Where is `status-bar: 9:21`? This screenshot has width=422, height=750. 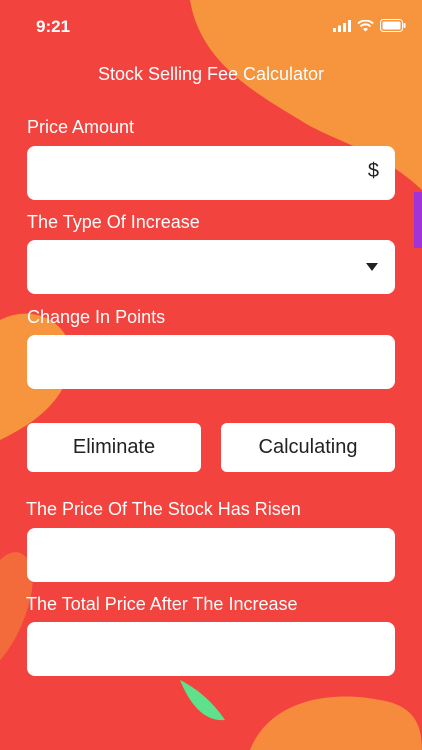 status-bar: 9:21 is located at coordinates (211, 27).